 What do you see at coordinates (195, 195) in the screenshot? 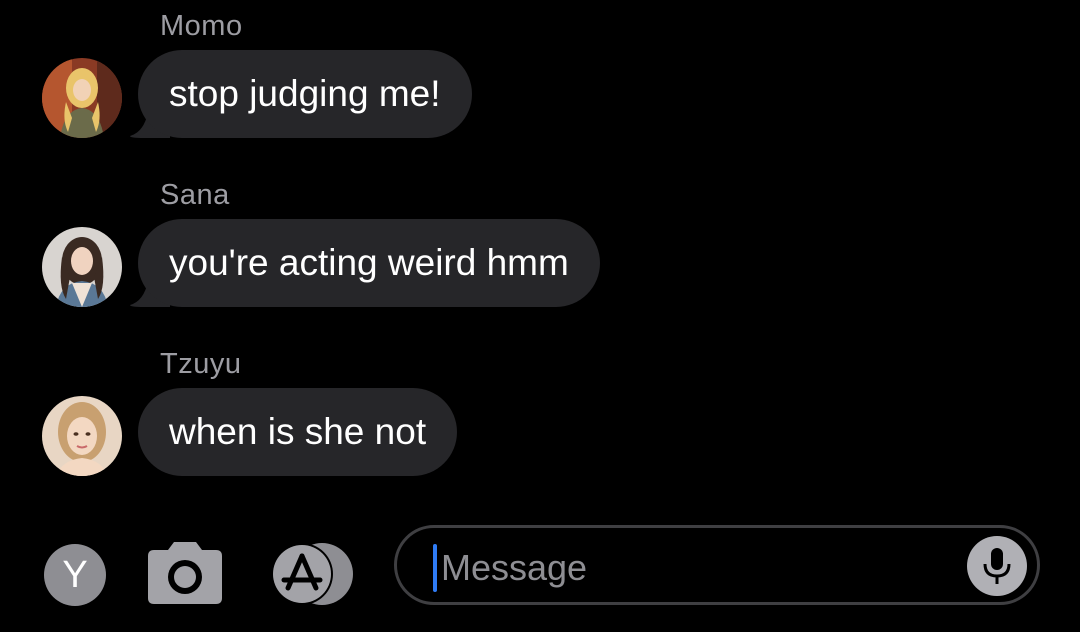
I see `sender-name: Sana` at bounding box center [195, 195].